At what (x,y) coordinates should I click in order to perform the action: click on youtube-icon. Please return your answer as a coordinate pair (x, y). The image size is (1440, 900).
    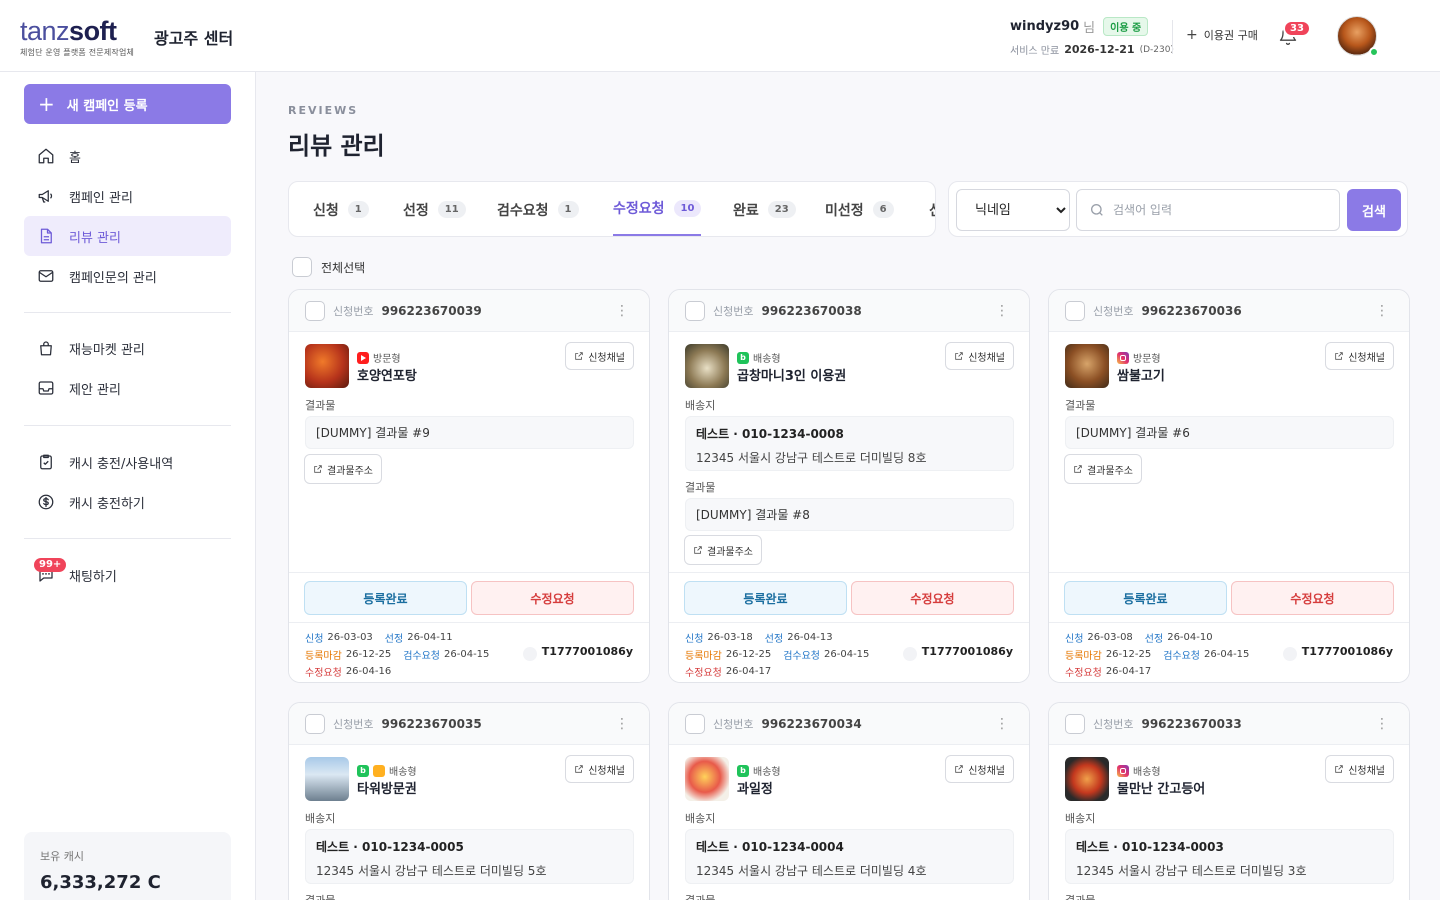
    Looking at the image, I should click on (363, 357).